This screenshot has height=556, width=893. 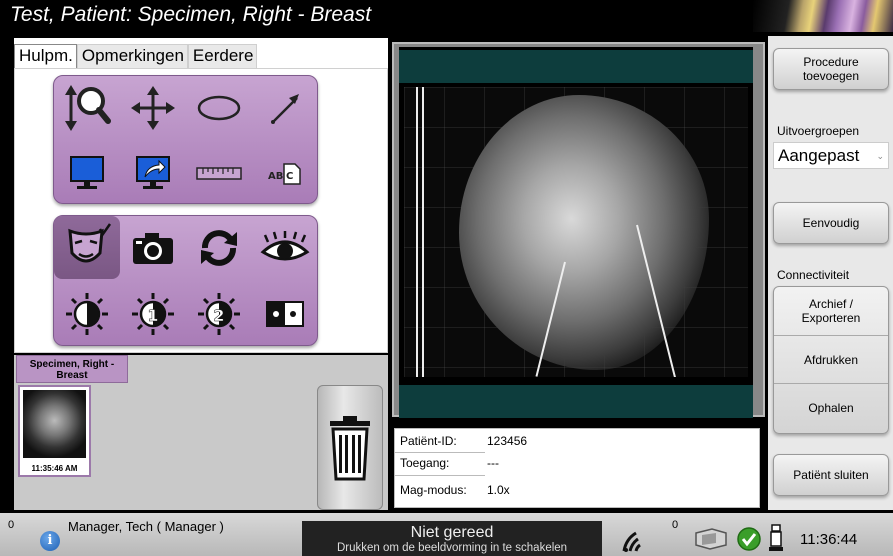 I want to click on current-user: Manager, Tech ( Manager ), so click(x=146, y=526).